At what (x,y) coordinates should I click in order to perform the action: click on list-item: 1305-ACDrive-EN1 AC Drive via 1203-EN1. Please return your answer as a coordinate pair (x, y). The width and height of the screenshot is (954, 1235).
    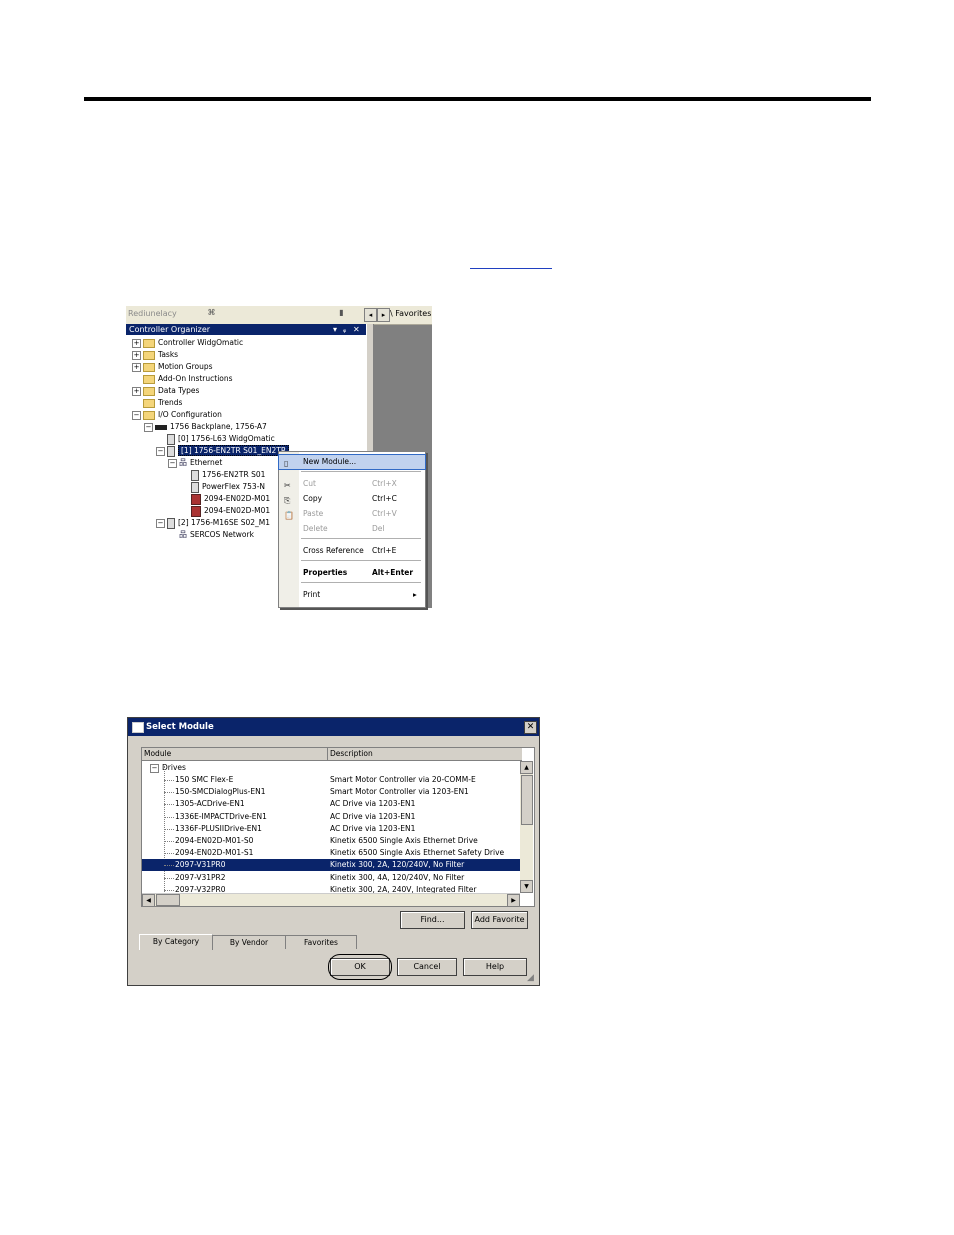
    Looking at the image, I should click on (331, 804).